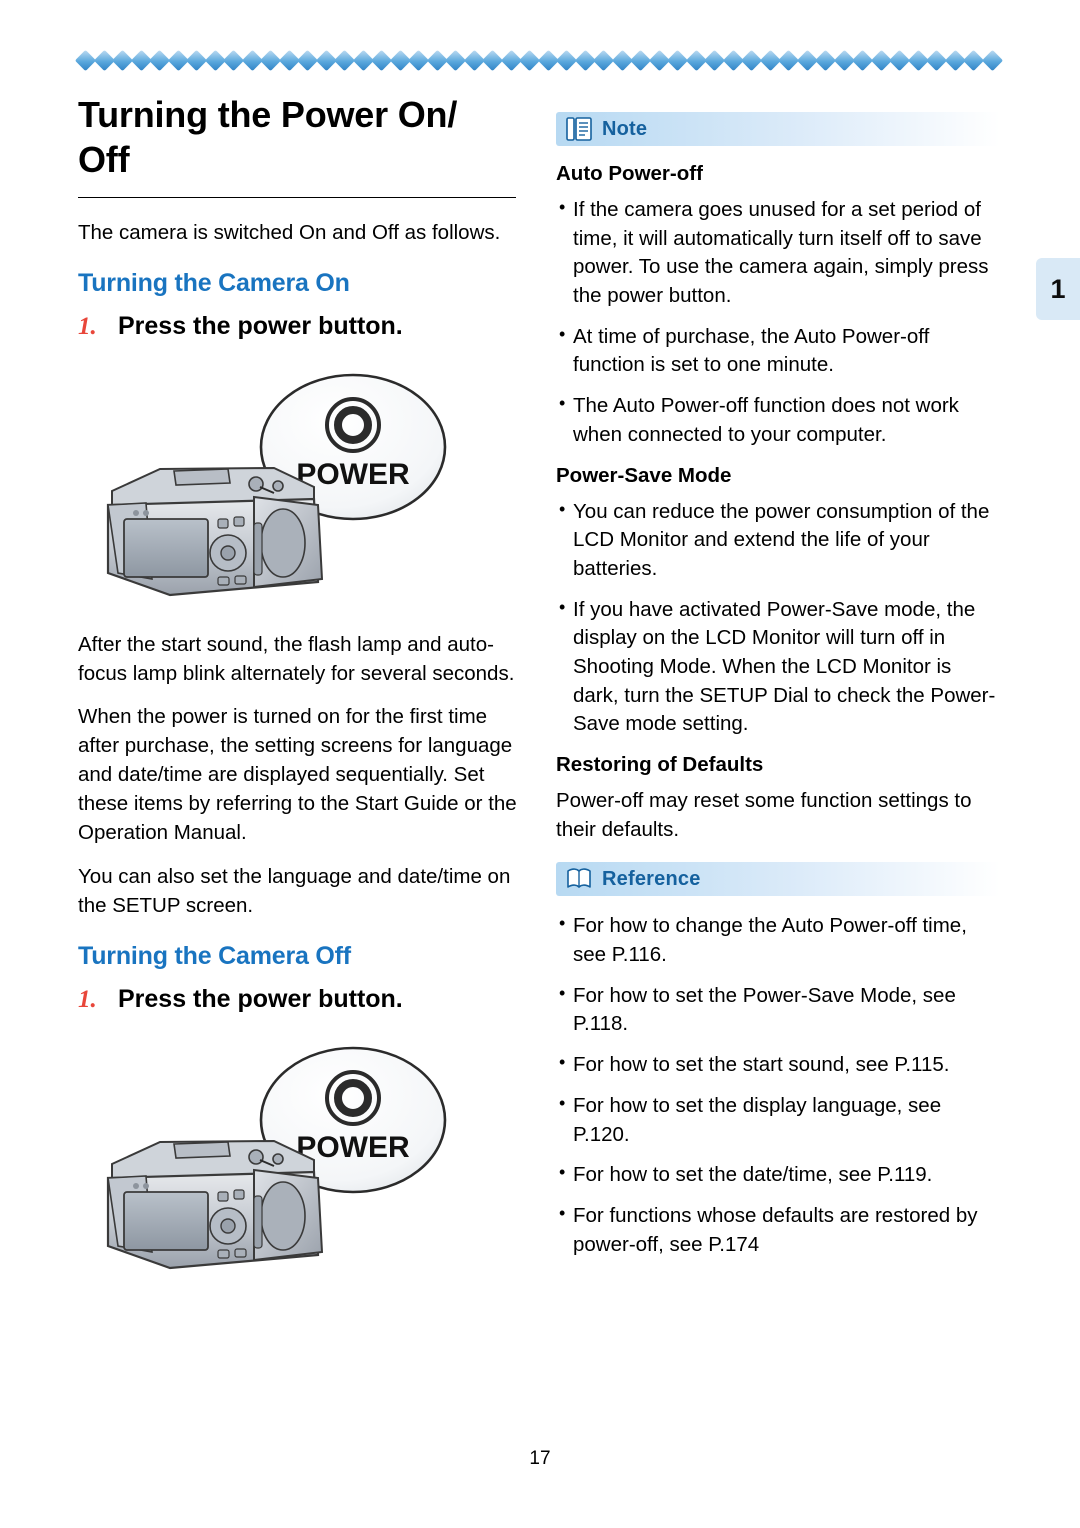  I want to click on reference-banner: Reference, so click(778, 879).